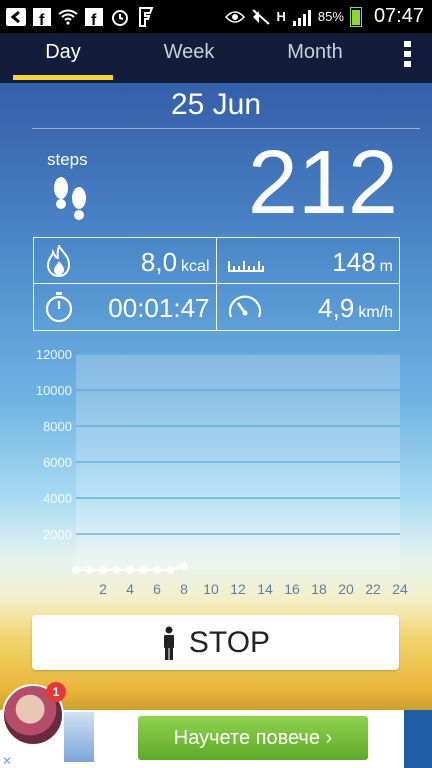  What do you see at coordinates (322, 183) in the screenshot?
I see `steps-count: 212` at bounding box center [322, 183].